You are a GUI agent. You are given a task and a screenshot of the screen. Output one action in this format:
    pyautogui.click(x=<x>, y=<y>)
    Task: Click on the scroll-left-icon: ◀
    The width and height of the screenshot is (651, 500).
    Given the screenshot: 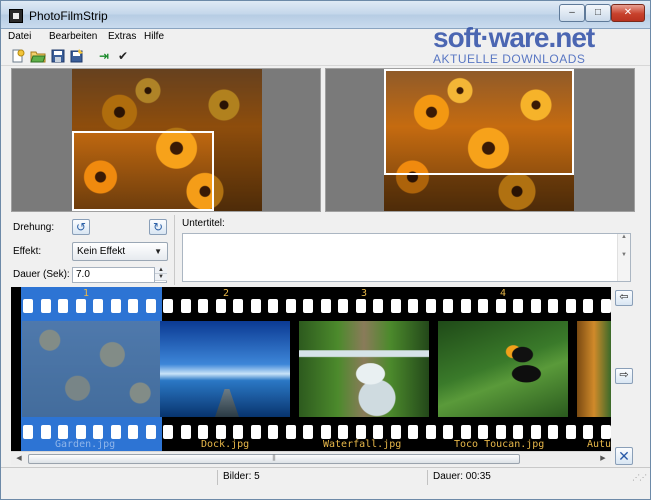 What is the action you would take?
    pyautogui.click(x=19, y=459)
    